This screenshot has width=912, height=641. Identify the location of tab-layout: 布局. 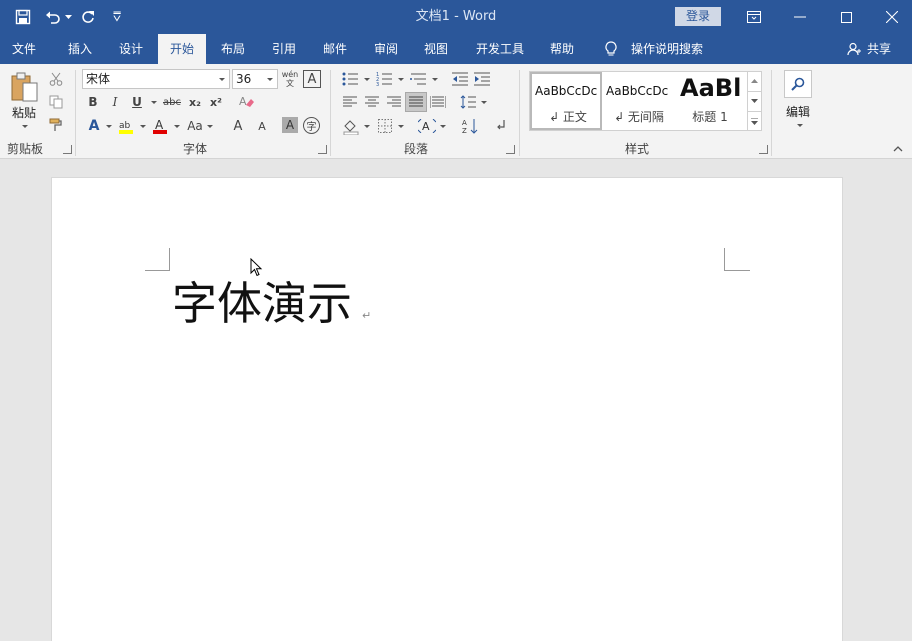
(233, 49).